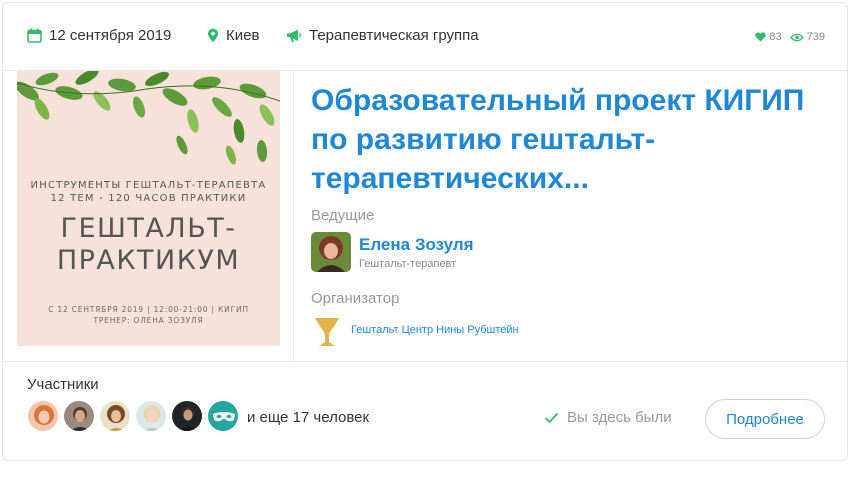  What do you see at coordinates (761, 37) in the screenshot?
I see `heart-icon` at bounding box center [761, 37].